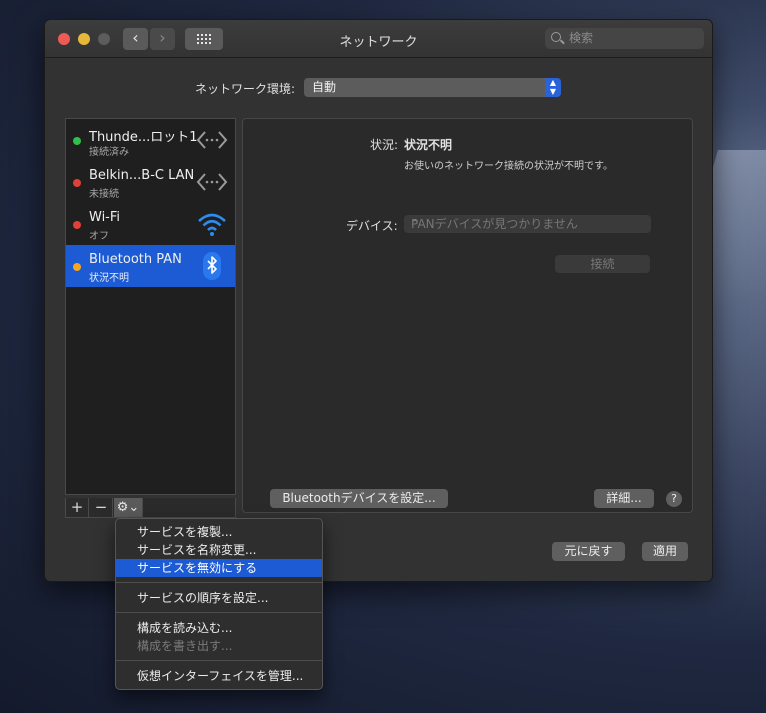 The width and height of the screenshot is (766, 713). I want to click on location-value: 自動, so click(324, 87).